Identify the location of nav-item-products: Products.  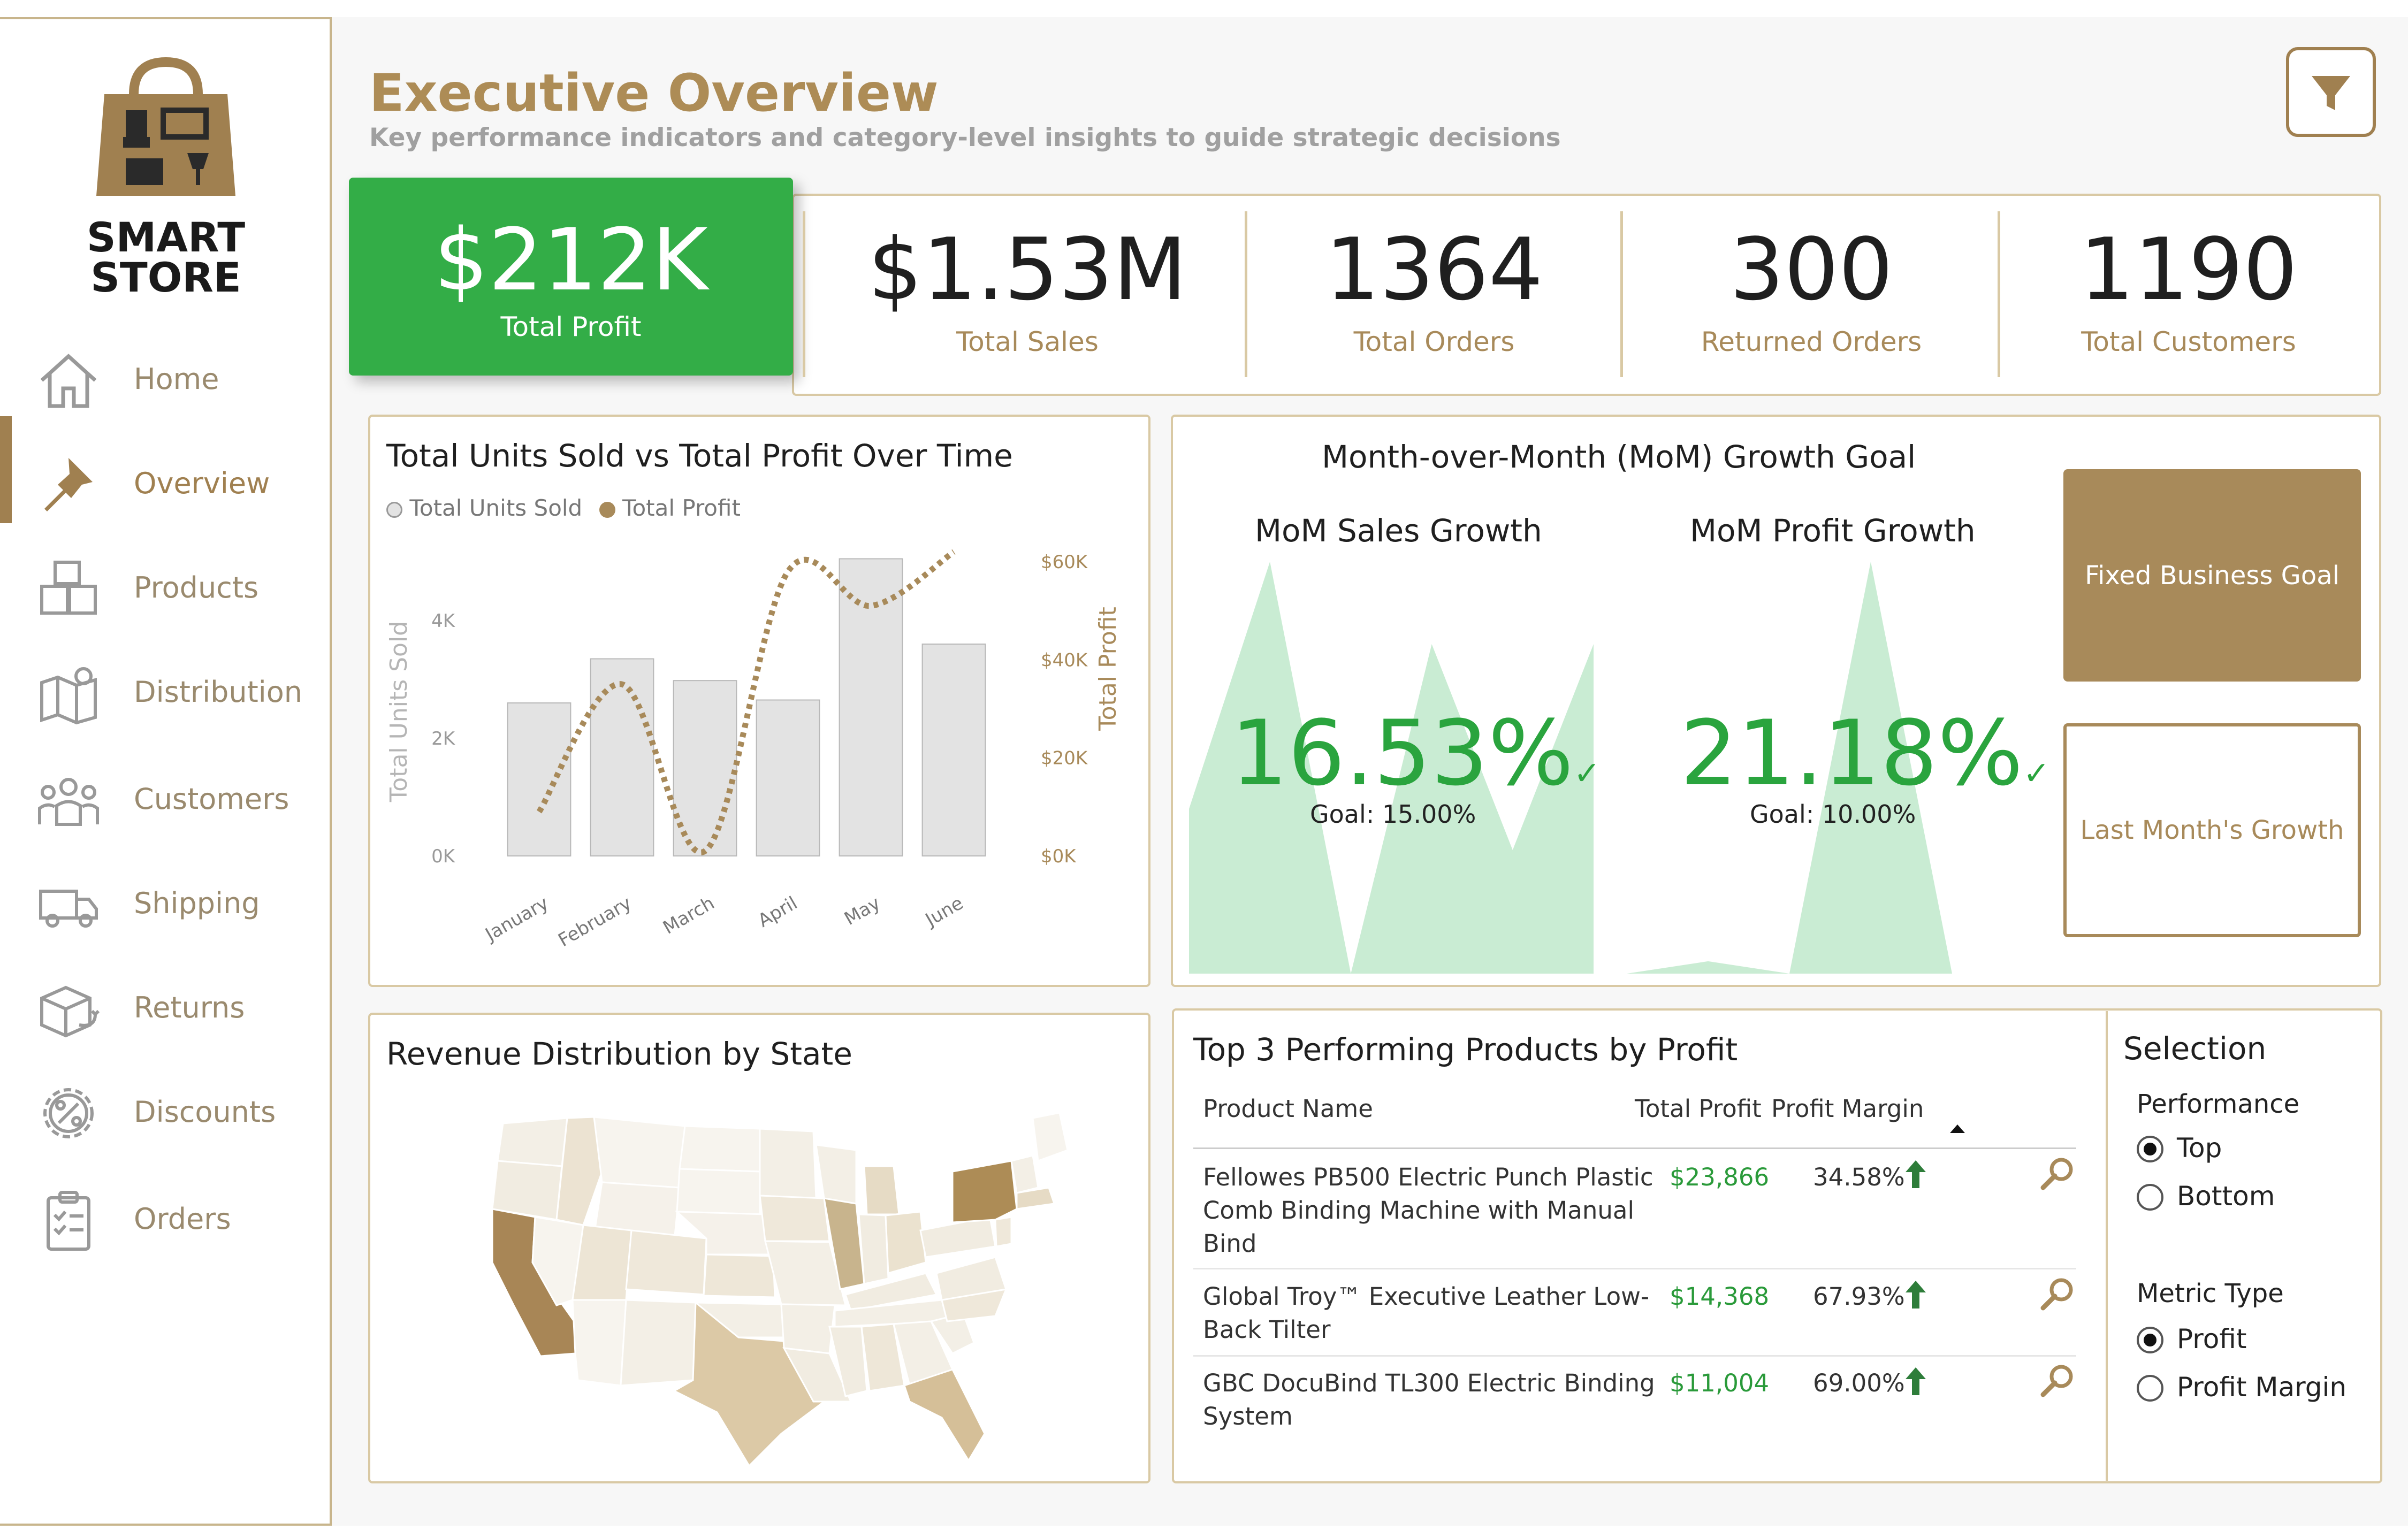
(163, 581).